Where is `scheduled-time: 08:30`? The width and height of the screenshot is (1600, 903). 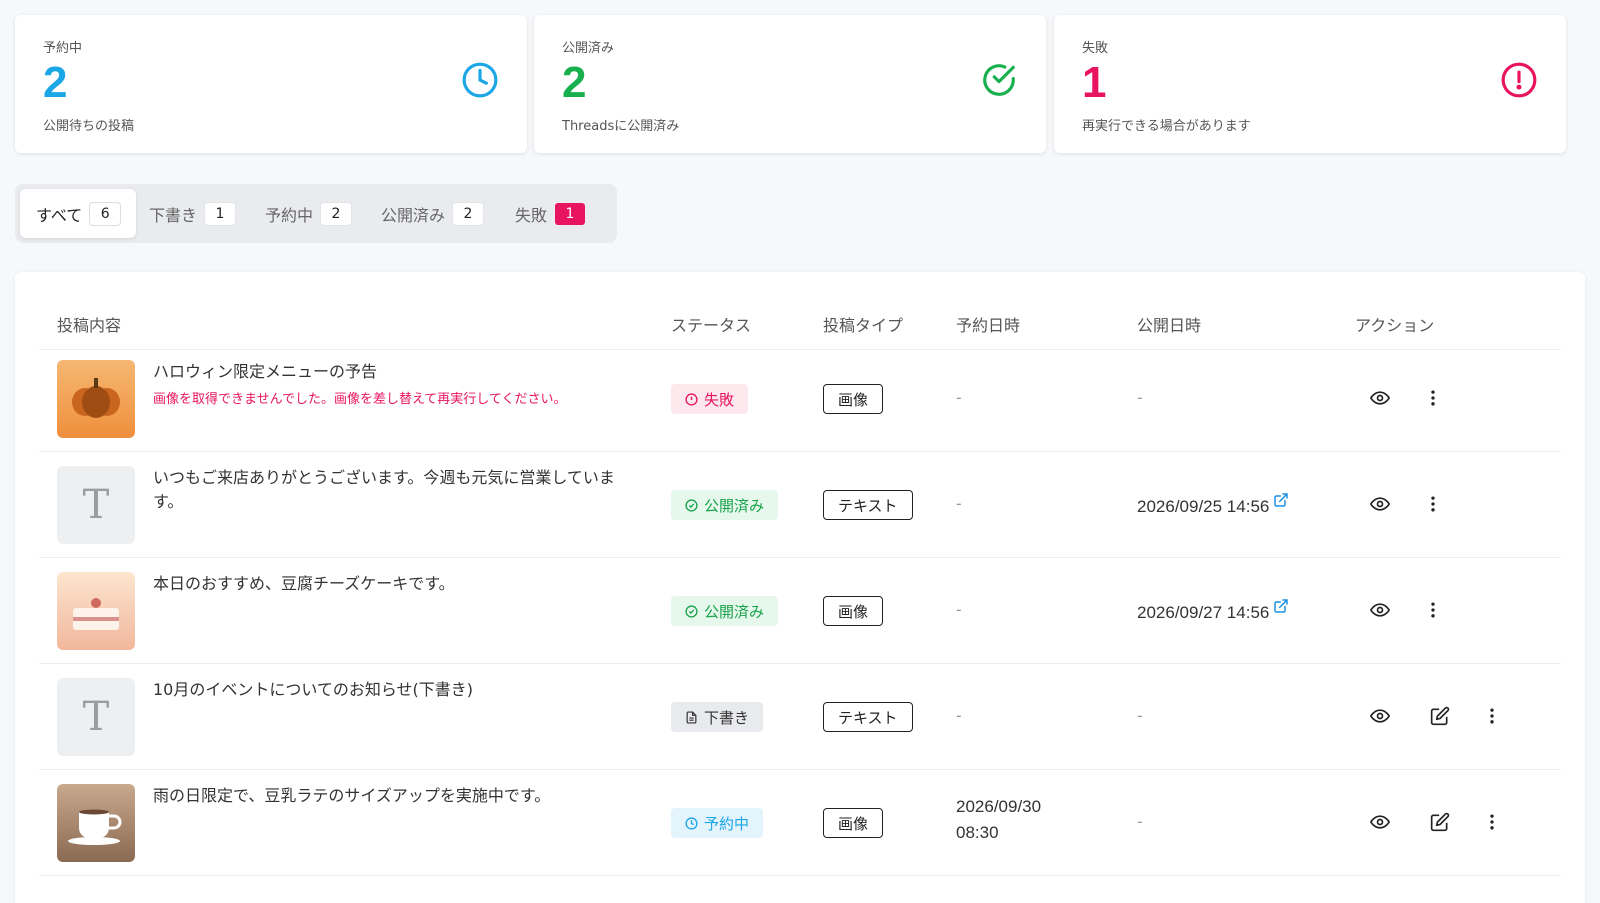 scheduled-time: 08:30 is located at coordinates (977, 832).